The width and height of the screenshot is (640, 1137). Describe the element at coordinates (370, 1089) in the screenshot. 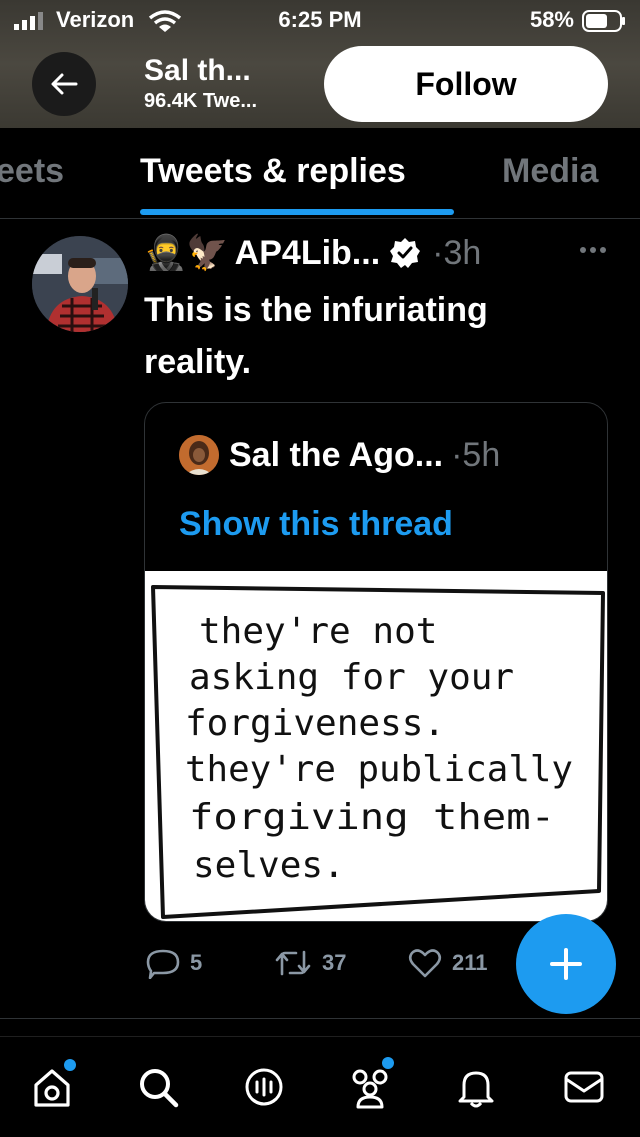

I see `communities-icon` at that location.